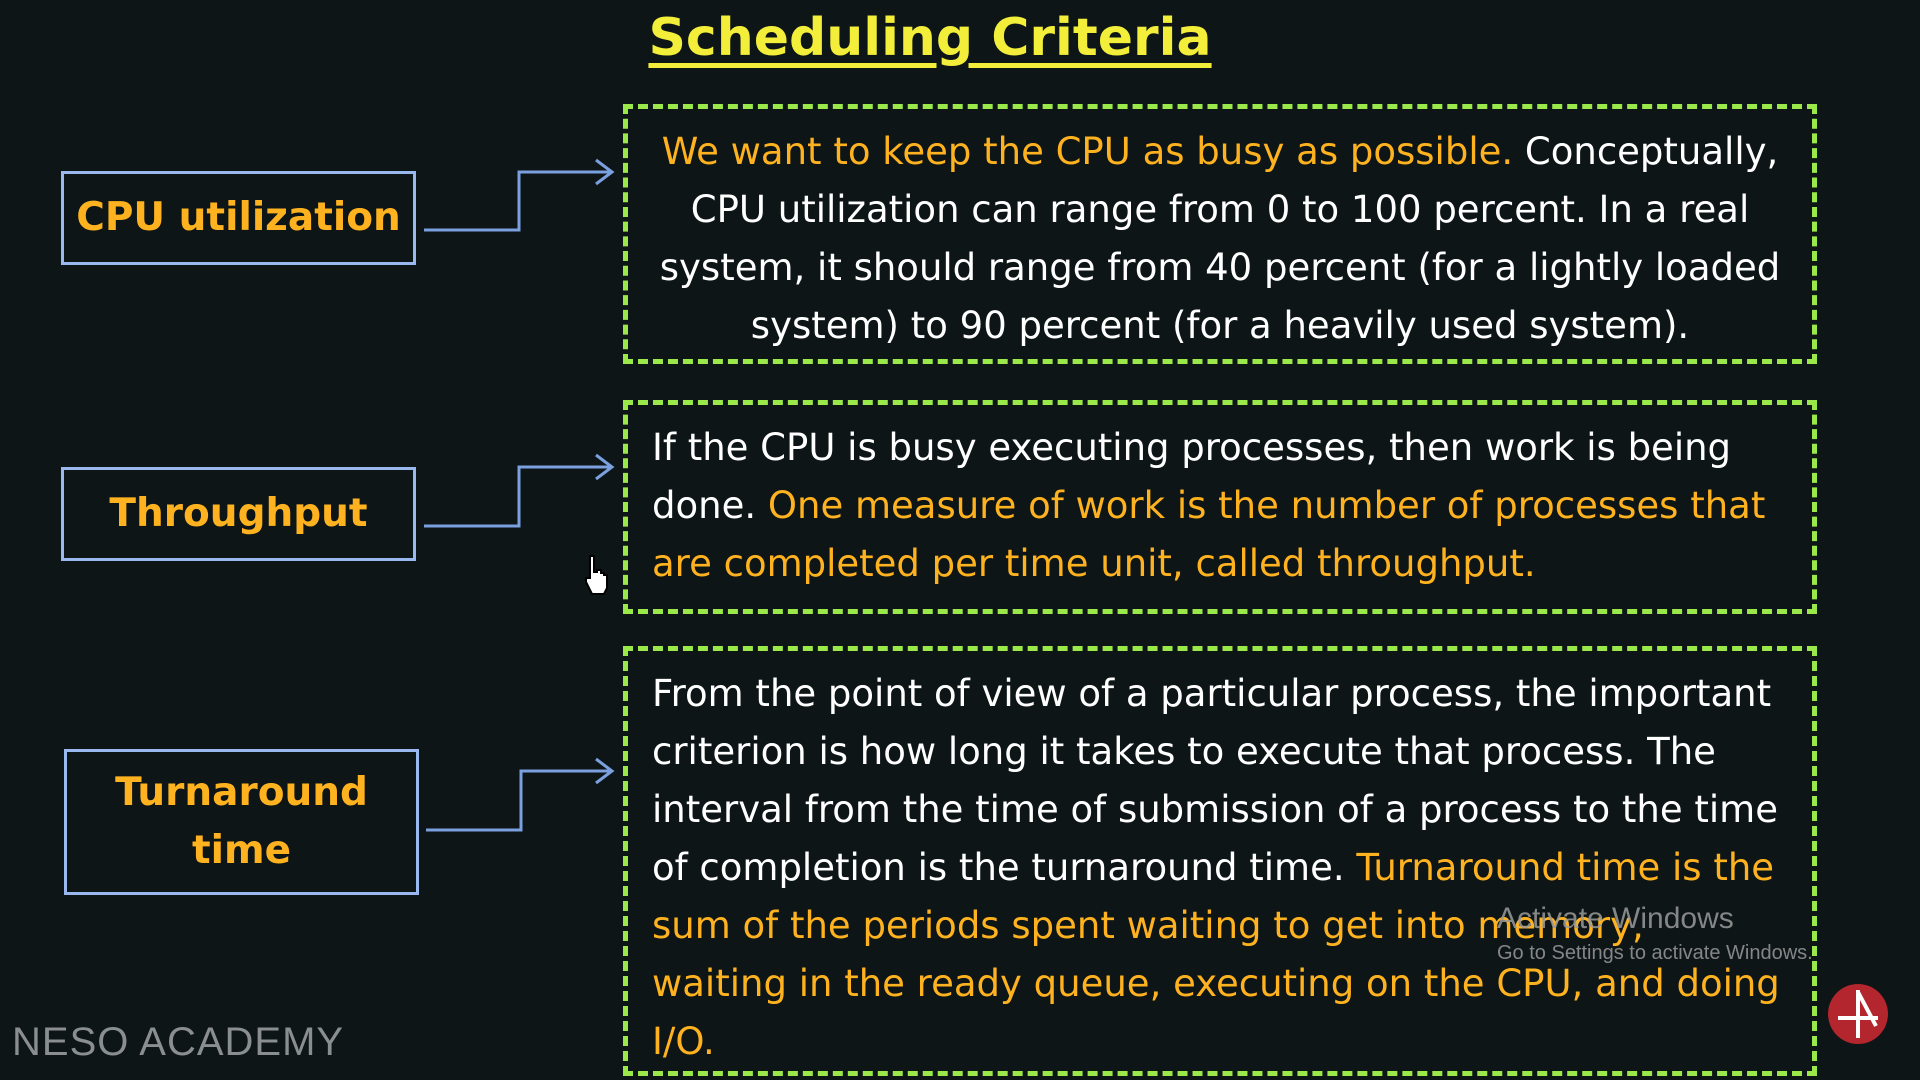 This screenshot has height=1080, width=1920. I want to click on activation-title: Activate Windows, so click(1615, 918).